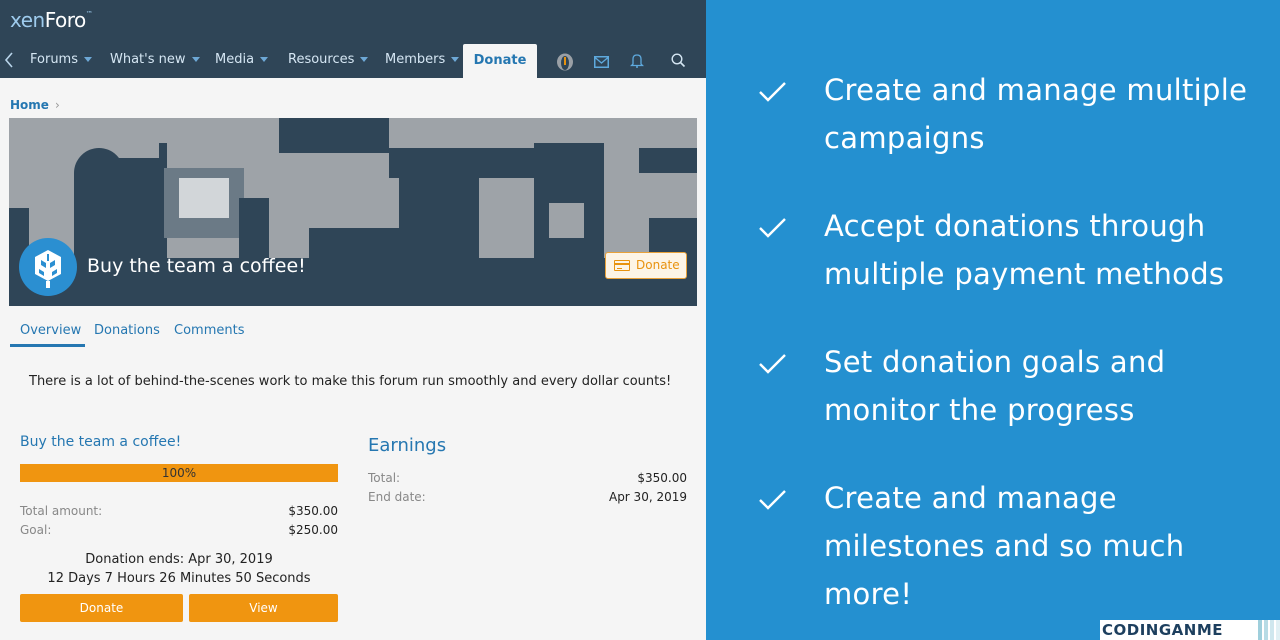 This screenshot has height=640, width=1280. I want to click on watermark-text: CODINGANME, so click(1162, 630).